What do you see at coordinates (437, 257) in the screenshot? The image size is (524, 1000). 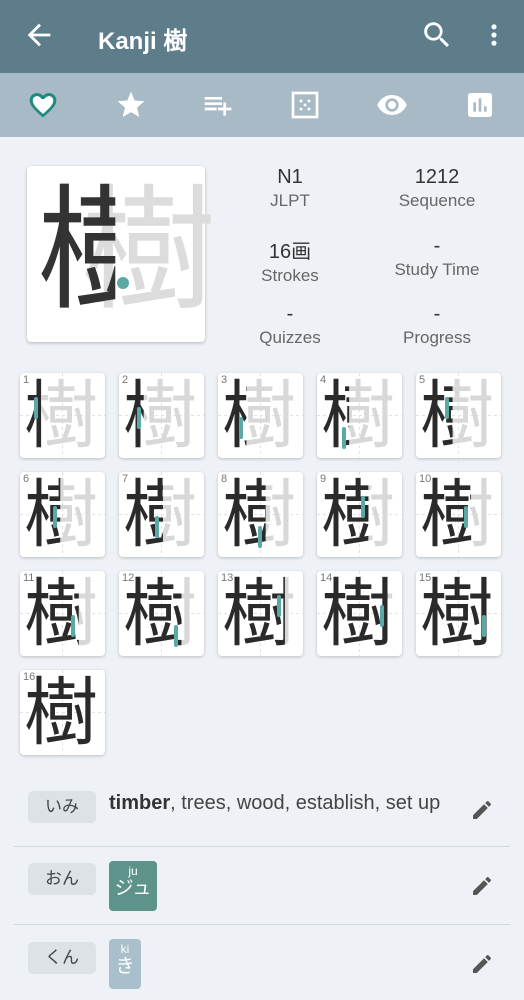 I see `stat-study-time: - Study Time` at bounding box center [437, 257].